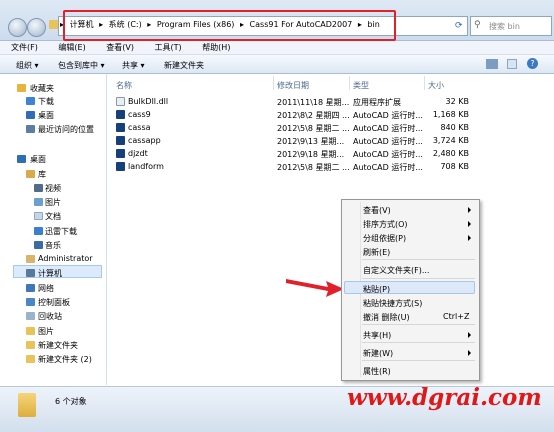  Describe the element at coordinates (457, 101) in the screenshot. I see `file-size: 32 KB` at that location.